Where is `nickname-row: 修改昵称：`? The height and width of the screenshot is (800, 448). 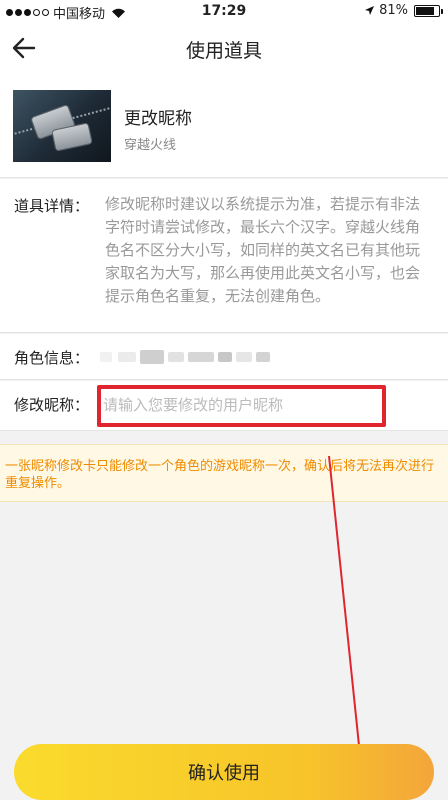
nickname-row: 修改昵称： is located at coordinates (224, 406).